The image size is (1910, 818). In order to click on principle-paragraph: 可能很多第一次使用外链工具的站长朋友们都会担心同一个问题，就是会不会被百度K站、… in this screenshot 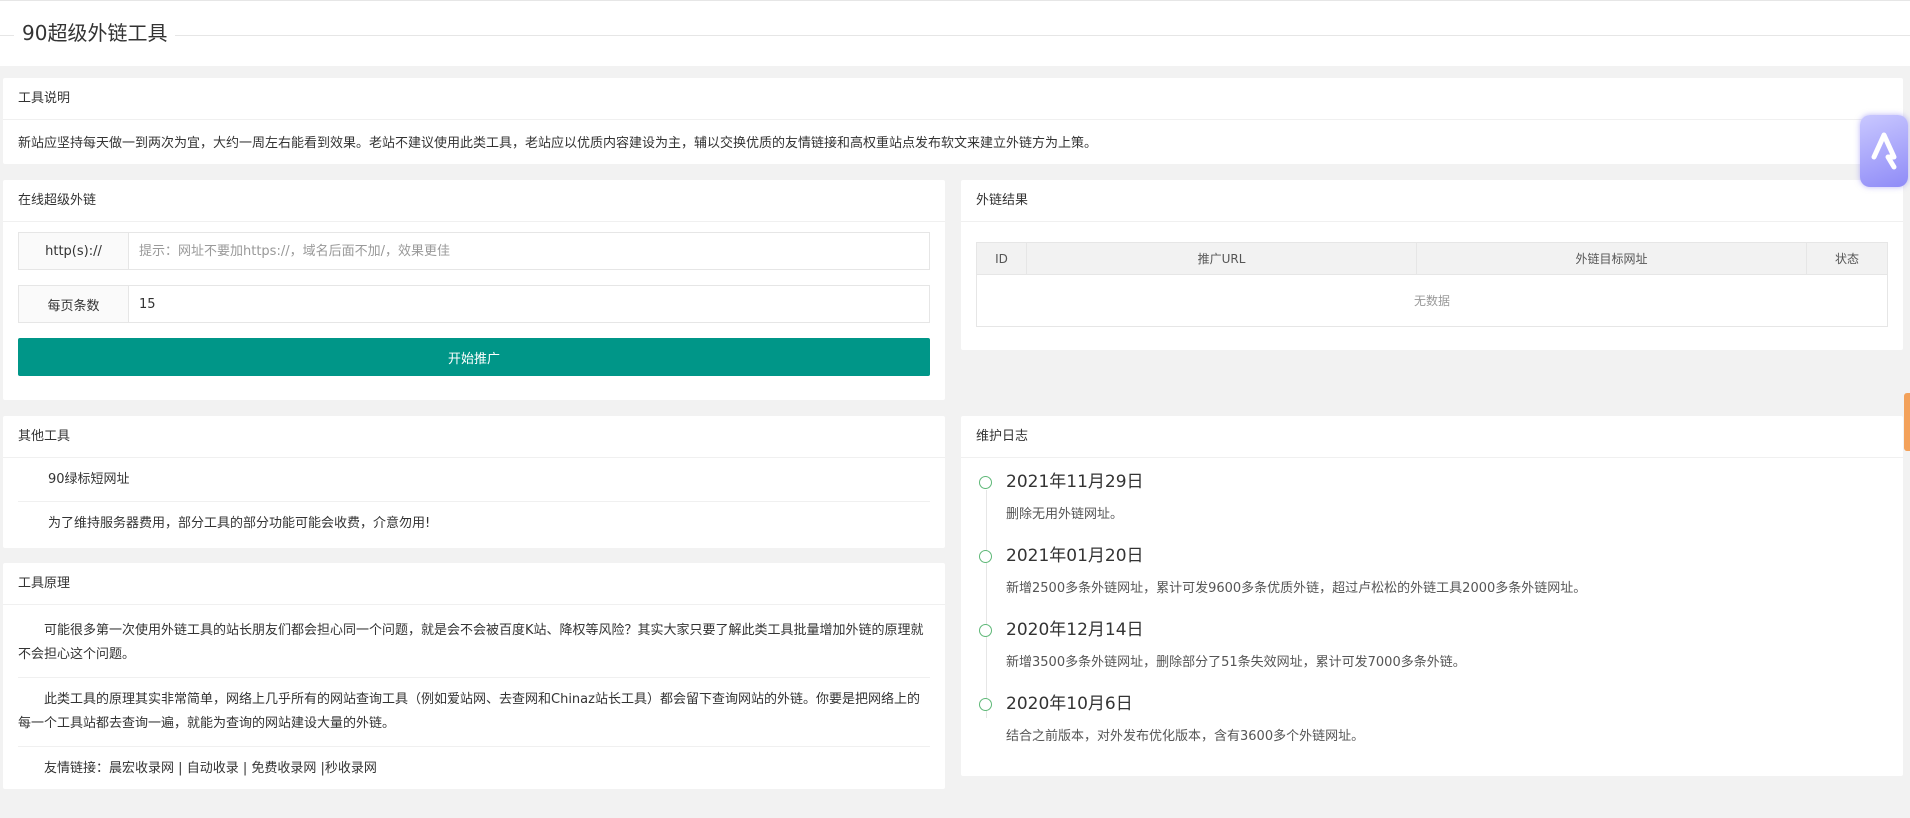, I will do `click(474, 643)`.